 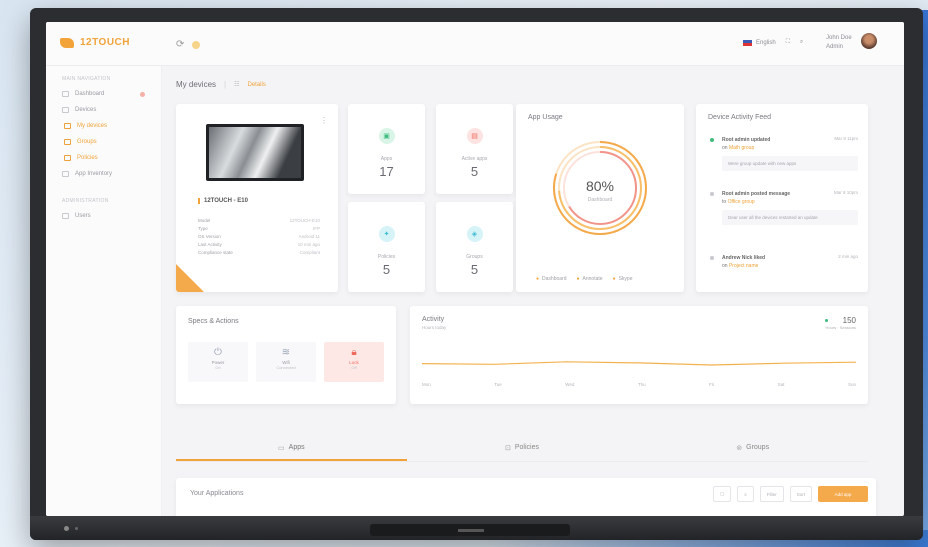 What do you see at coordinates (745, 494) in the screenshot?
I see `list-view-button: ≡` at bounding box center [745, 494].